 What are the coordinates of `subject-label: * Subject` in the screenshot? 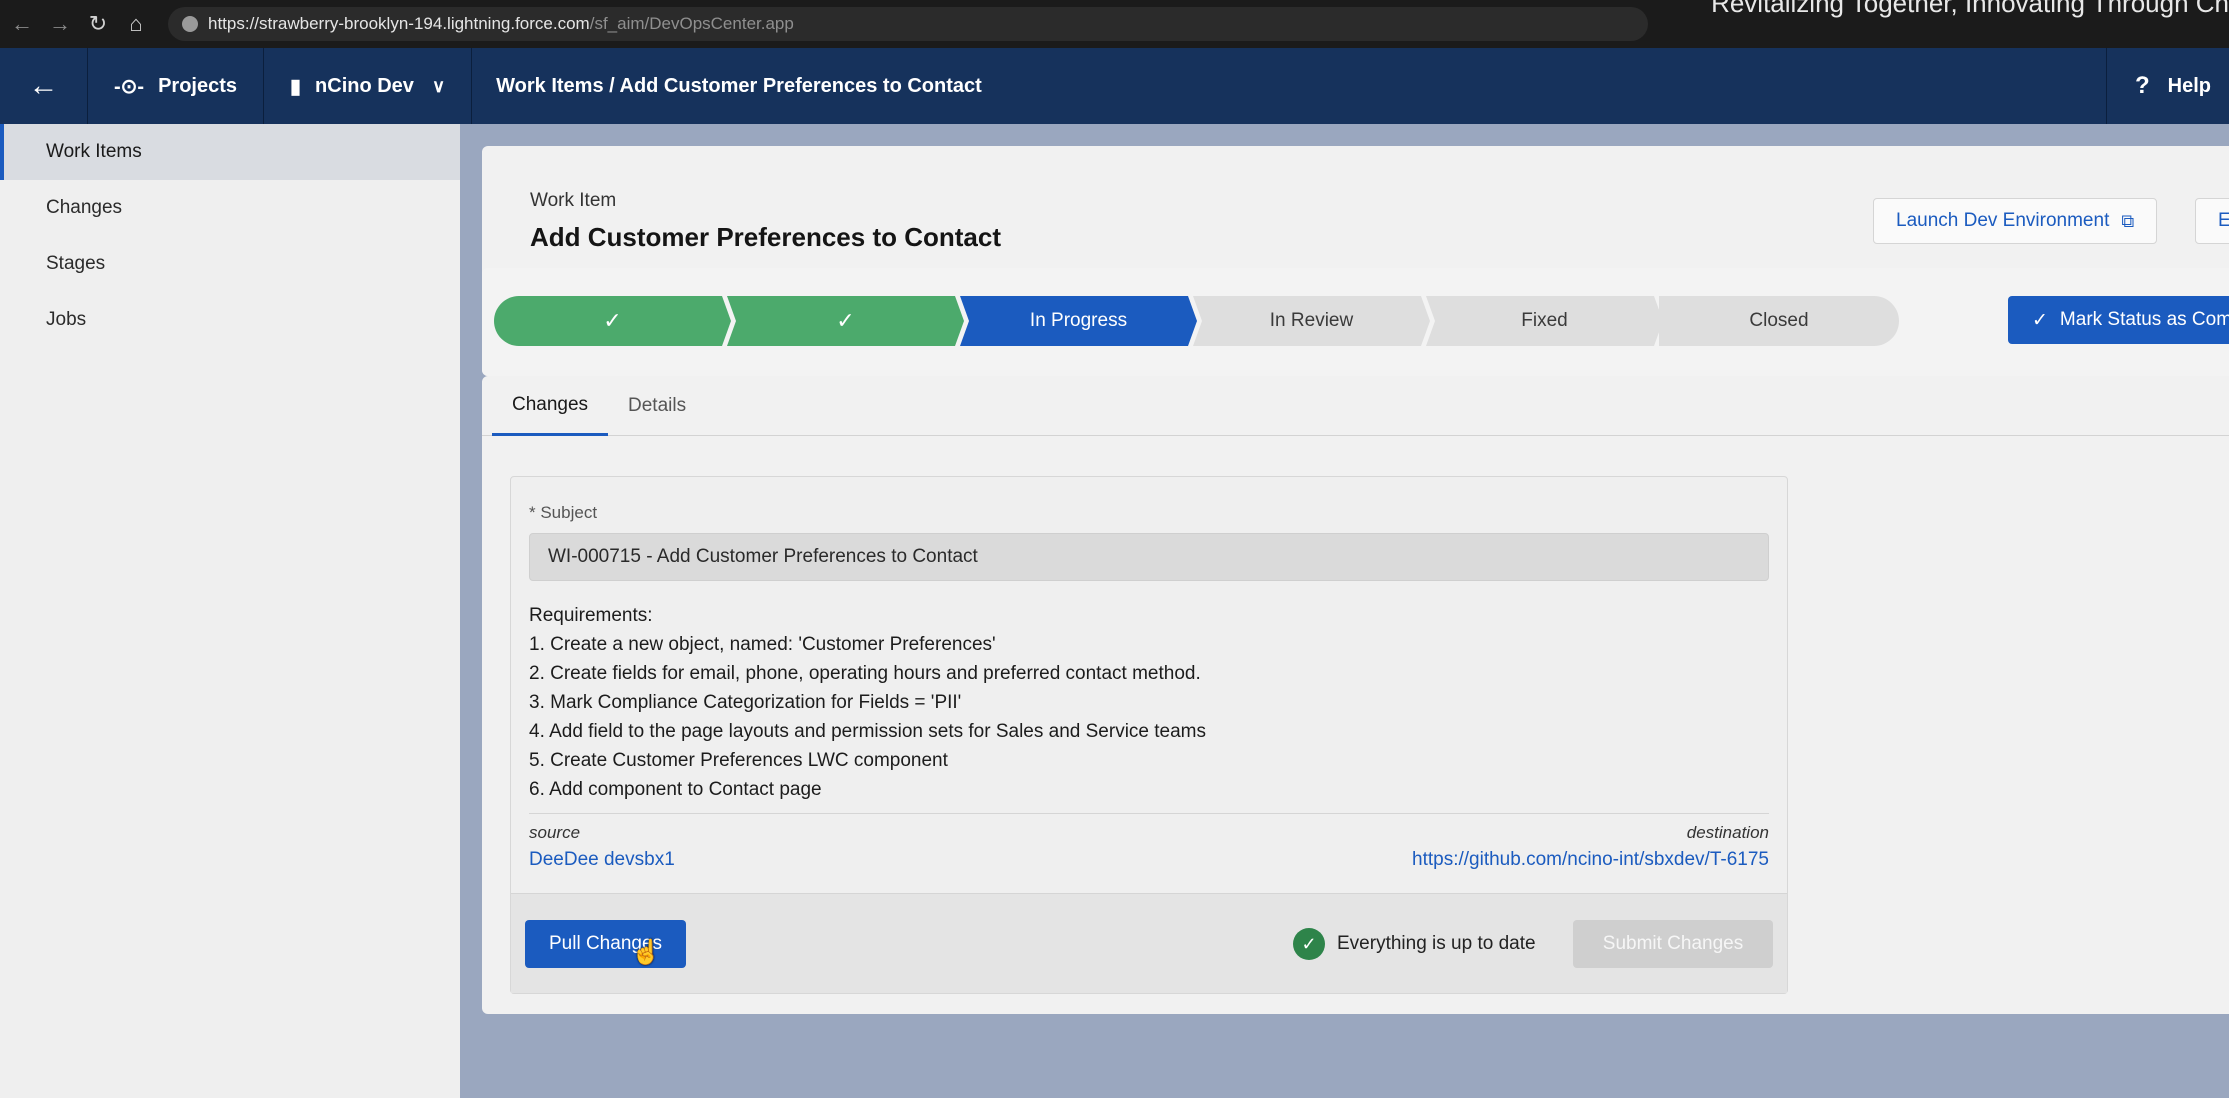 It's located at (563, 512).